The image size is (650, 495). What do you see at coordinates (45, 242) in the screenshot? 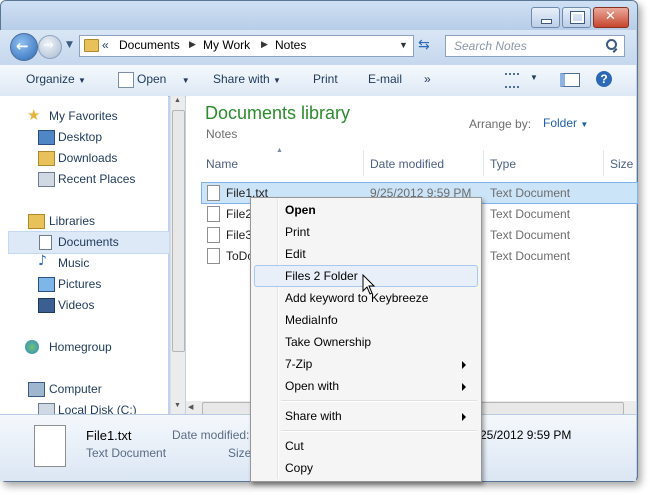
I see `documents-icon` at bounding box center [45, 242].